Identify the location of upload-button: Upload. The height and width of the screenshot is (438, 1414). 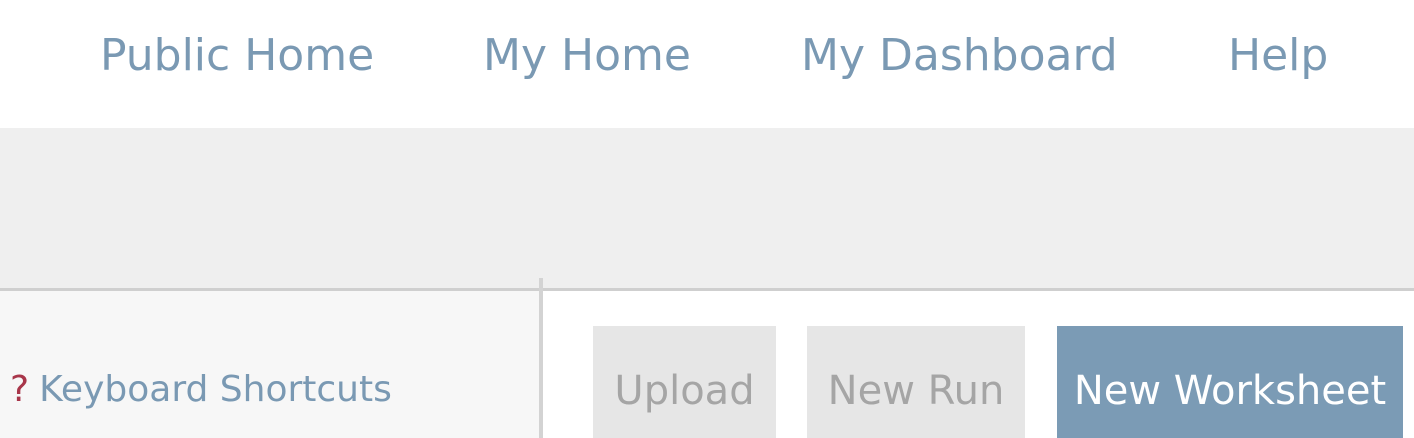
(684, 382).